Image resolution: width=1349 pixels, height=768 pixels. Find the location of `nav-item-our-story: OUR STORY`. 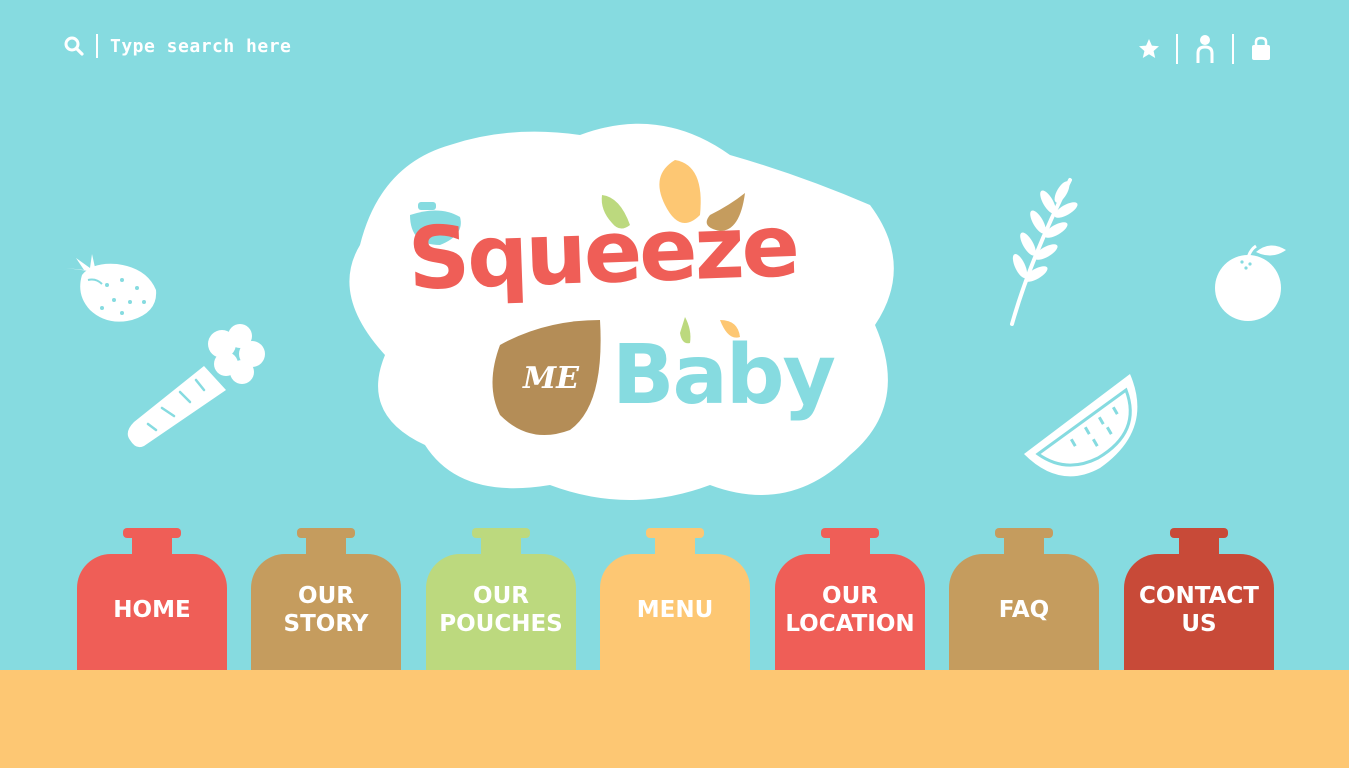

nav-item-our-story: OUR STORY is located at coordinates (326, 599).